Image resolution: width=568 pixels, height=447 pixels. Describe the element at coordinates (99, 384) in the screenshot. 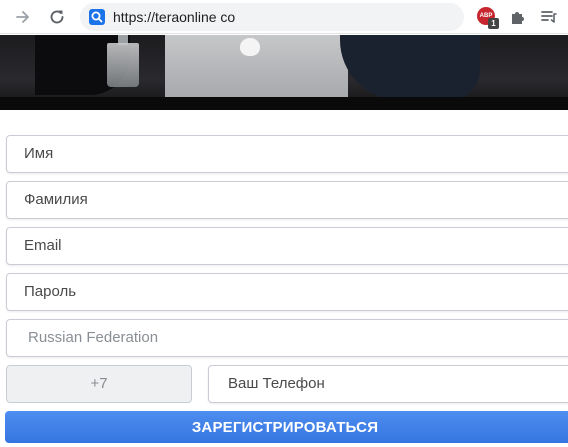

I see `phone-code-field: +7` at that location.